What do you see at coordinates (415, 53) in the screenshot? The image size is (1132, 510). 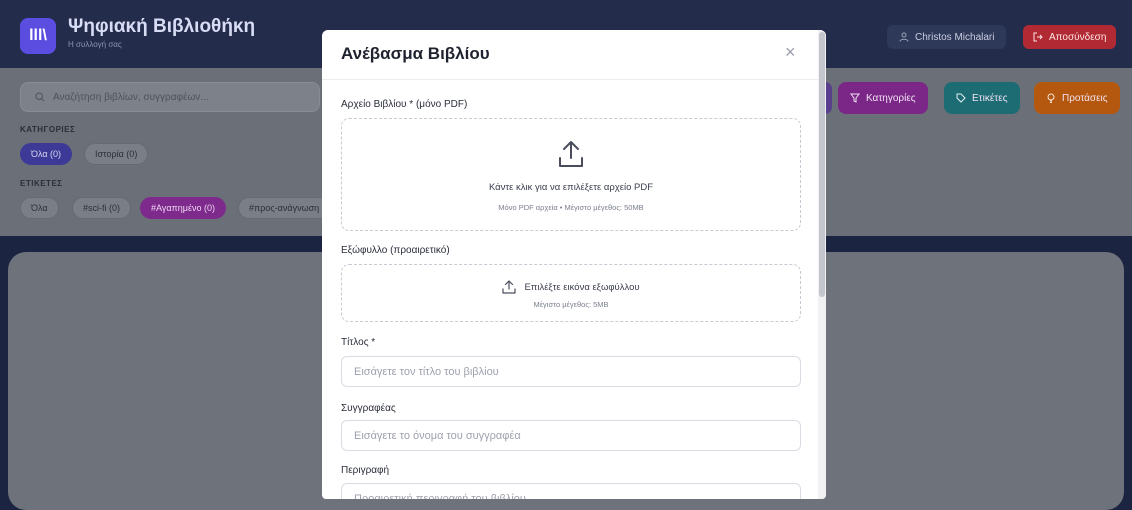 I see `modal-title: Ανέβασμα Βιβλίου` at bounding box center [415, 53].